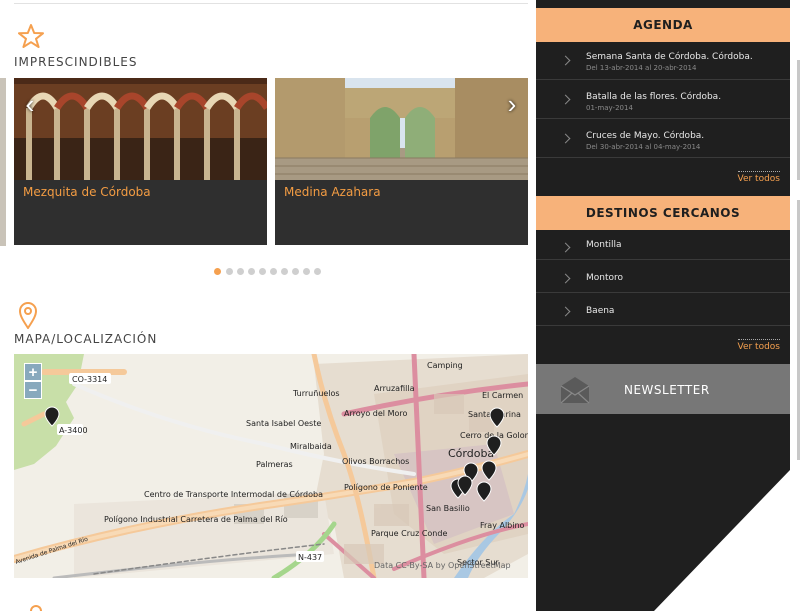  Describe the element at coordinates (311, 446) in the screenshot. I see `map-label: Miralbaida` at that location.